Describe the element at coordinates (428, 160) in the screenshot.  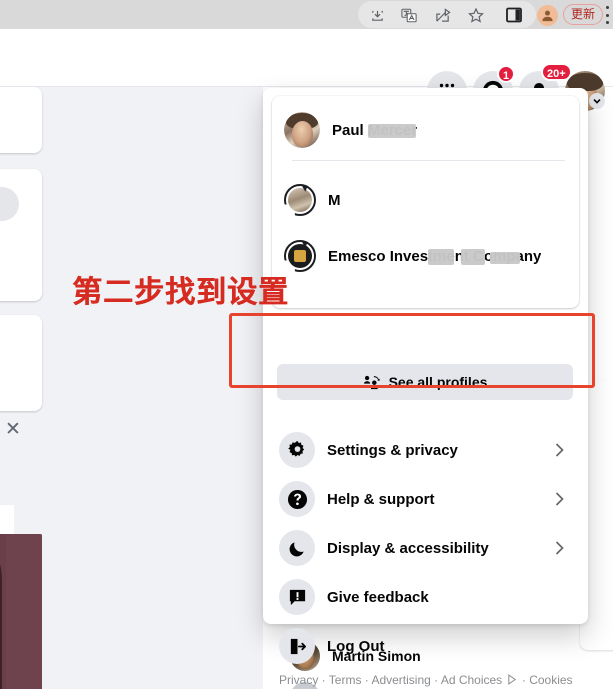
I see `divider` at that location.